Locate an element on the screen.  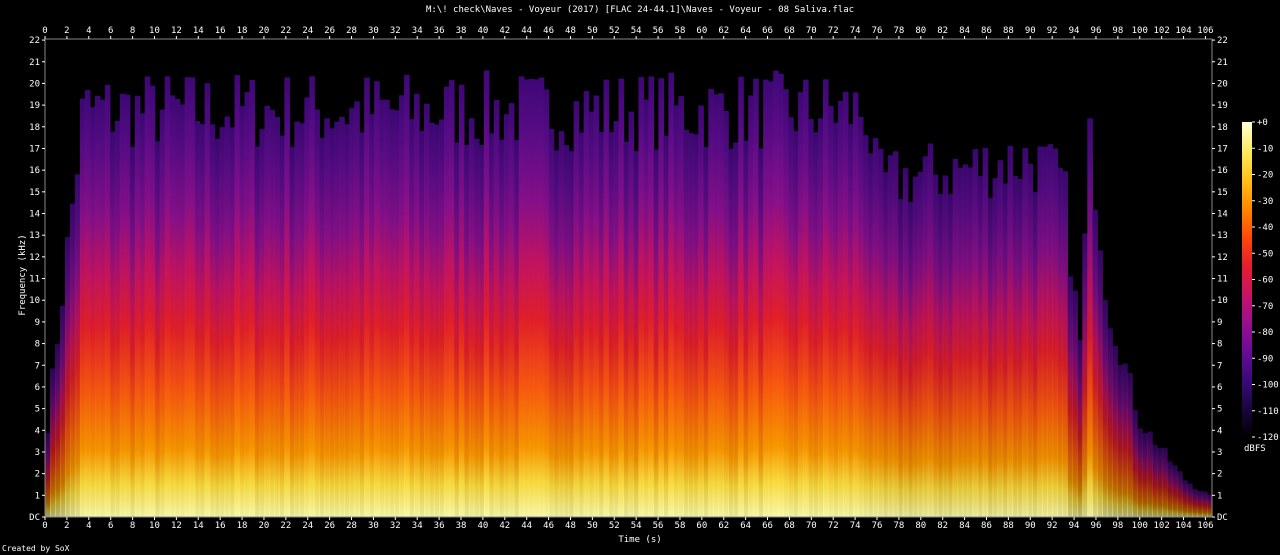
x-tick-label-top: 96 is located at coordinates (1096, 31).